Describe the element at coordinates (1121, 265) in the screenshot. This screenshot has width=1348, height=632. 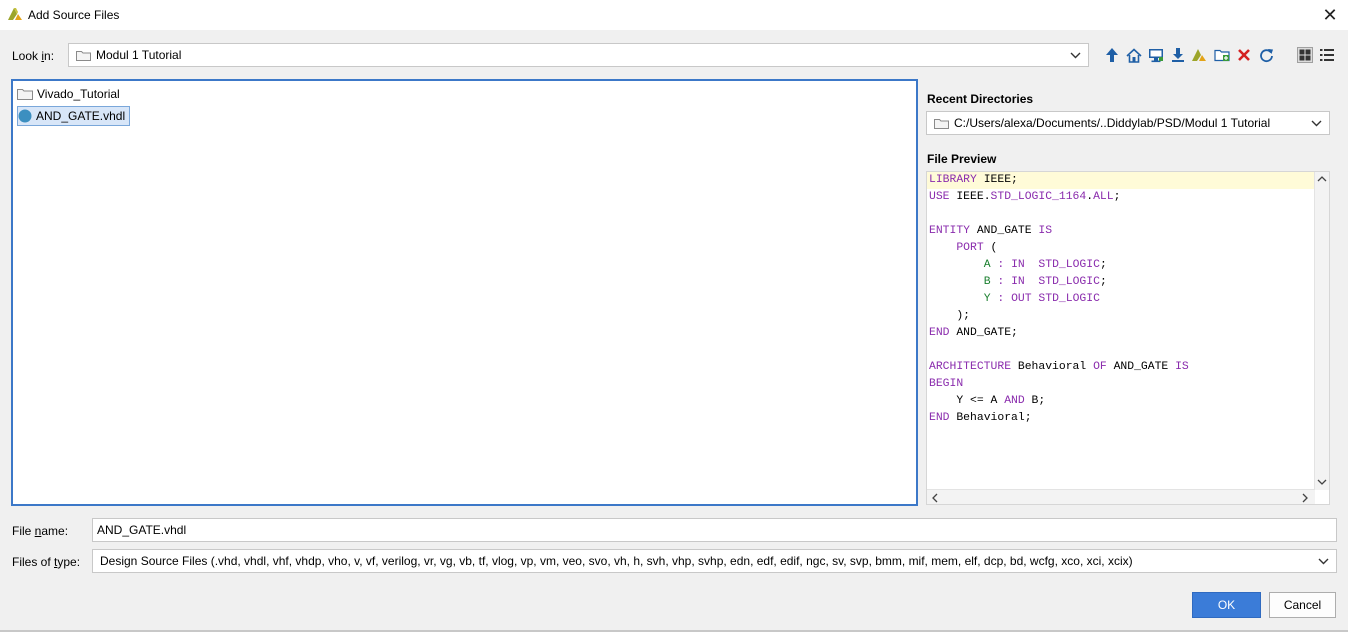
I see `code-line: A : IN STD_LOGIC;` at that location.